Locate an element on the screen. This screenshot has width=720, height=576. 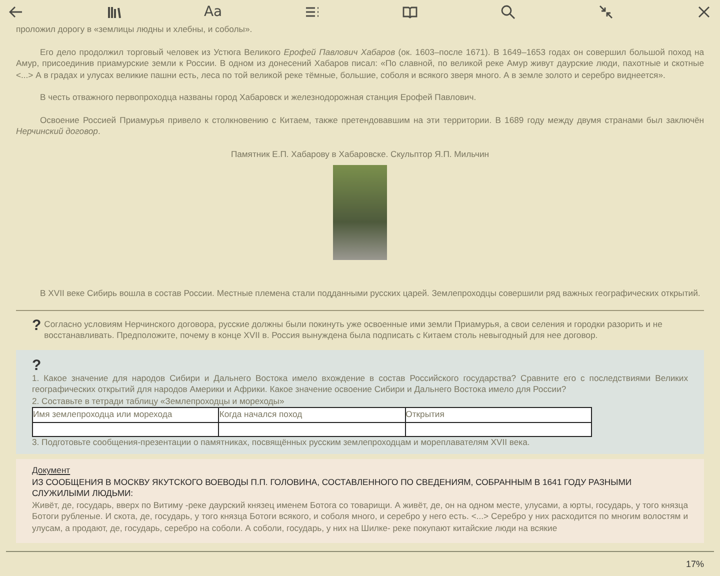
paragraph: Его дело продолжил торговый человек из Устюга Великого Ерофей Павлович Хабаров (ок. 1603–после 1671). В 1649–1653 годах он совершил большой поход на Амур, присоединив приамурские земли к России. В одном из донесений Хабаров писал: «По славной, по великой реке Амур живут даурские люди, пахотные и скотные <...> А в градах и улусах великие пашни есть, леса по той великой реке тёмные, большие, соболя и всякого зверя много. А в земле золото и серебро виднеется». is located at coordinates (360, 63).